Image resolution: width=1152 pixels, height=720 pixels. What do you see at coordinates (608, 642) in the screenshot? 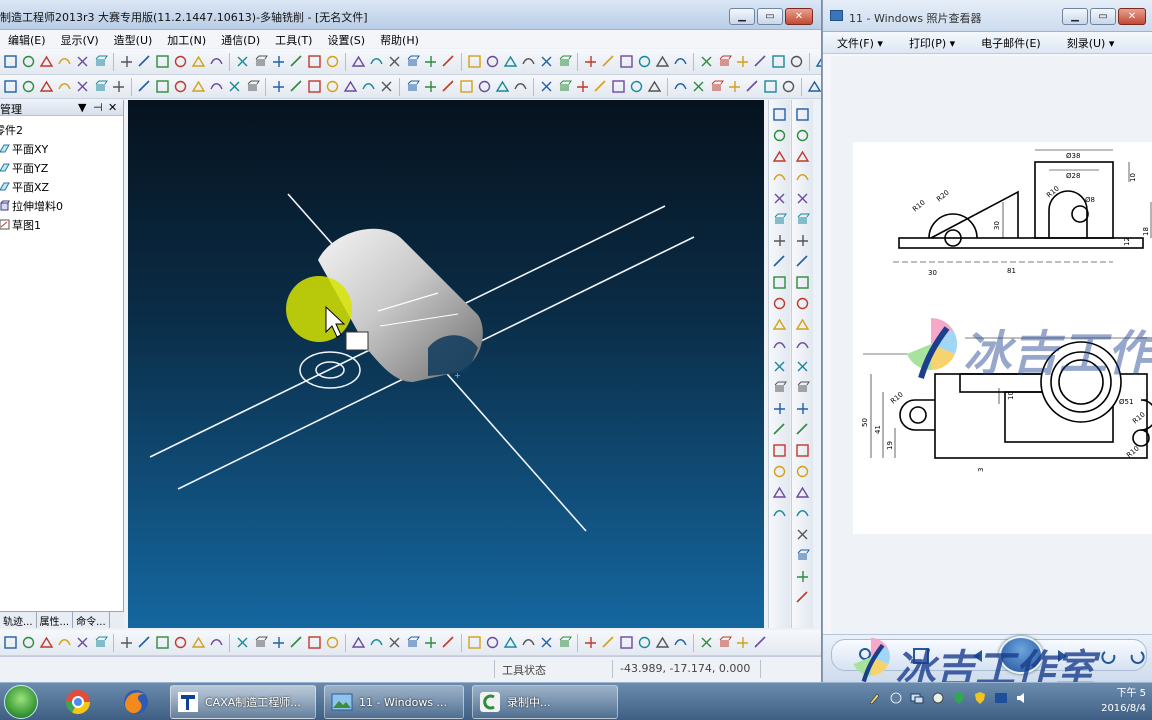
I see `mirror-icon` at bounding box center [608, 642].